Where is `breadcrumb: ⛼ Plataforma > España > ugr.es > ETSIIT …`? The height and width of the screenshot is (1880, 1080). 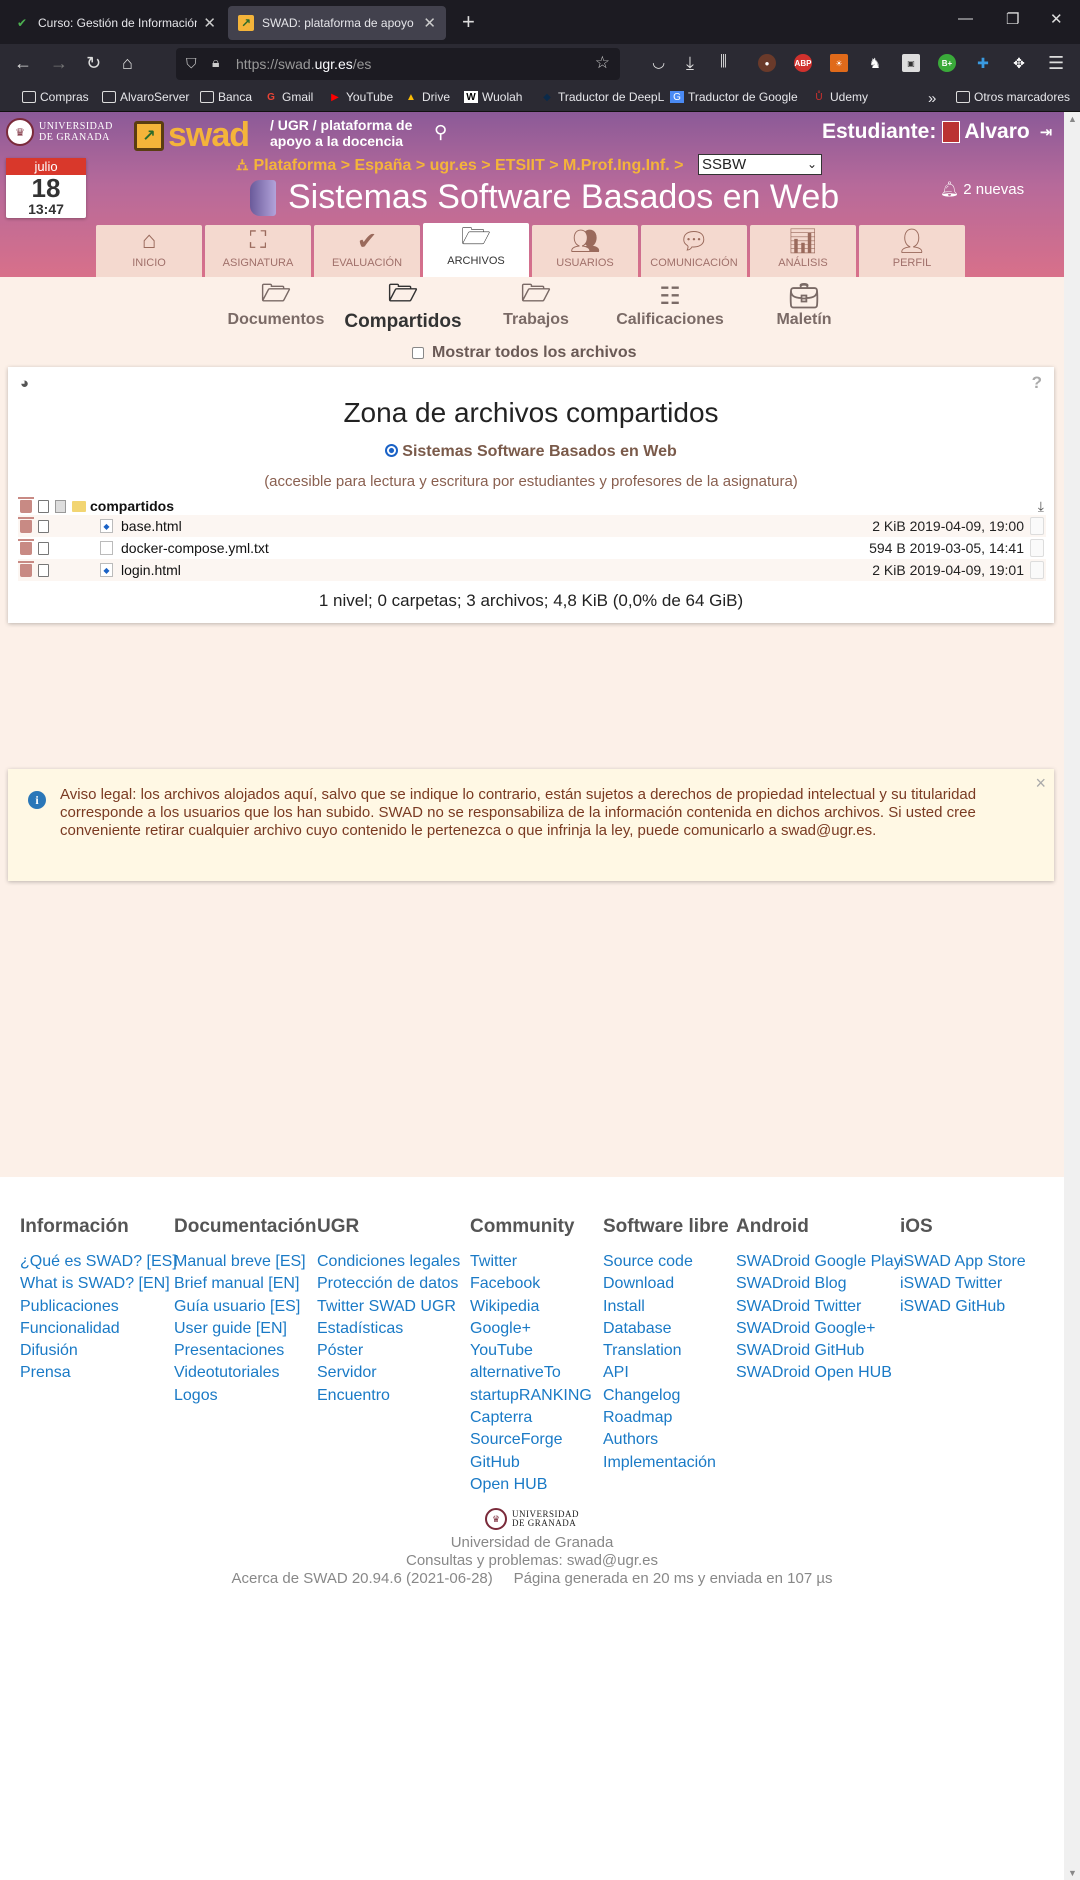
breadcrumb: ⛼ Plataforma > España > ugr.es > ETSIIT … is located at coordinates (459, 166).